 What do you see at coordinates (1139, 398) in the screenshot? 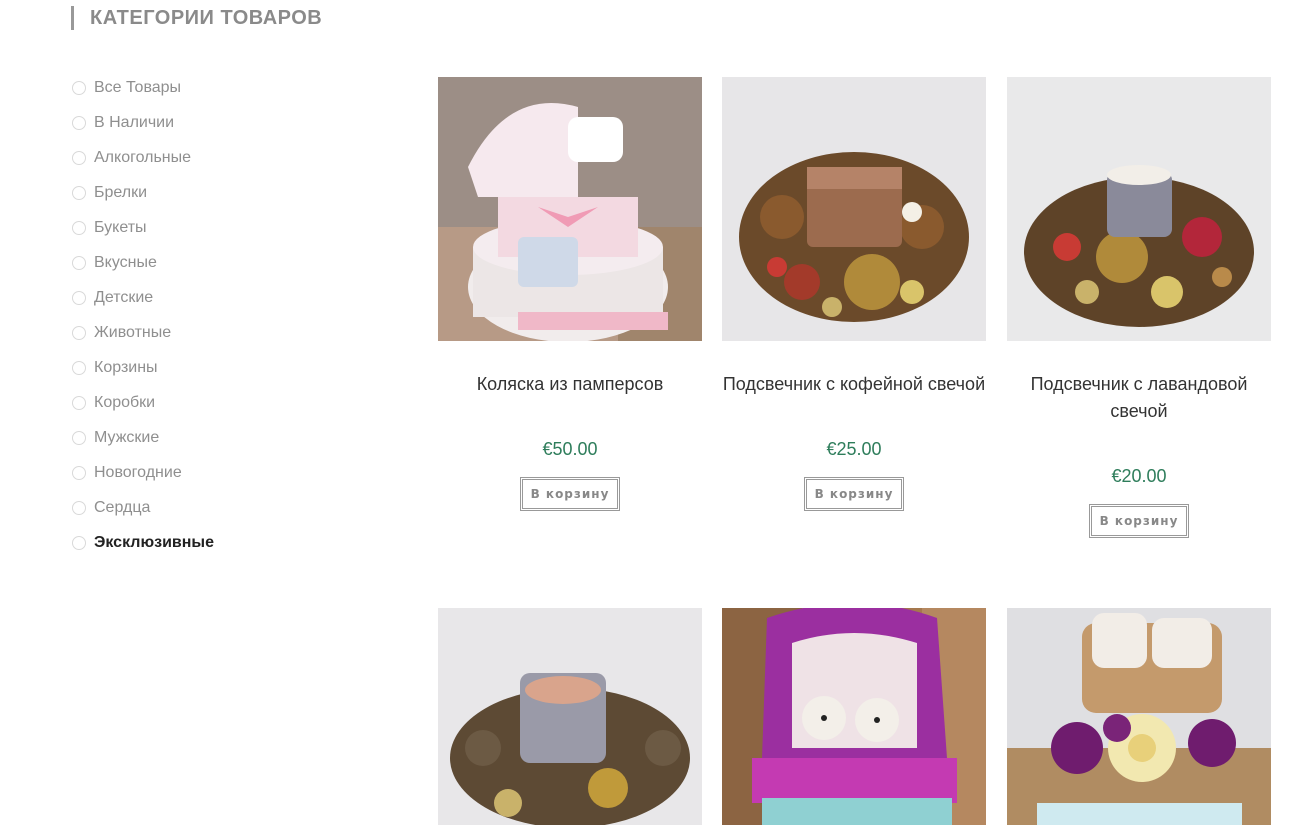
I see `product-title: Подсвечник с лавандовой свечой` at bounding box center [1139, 398].